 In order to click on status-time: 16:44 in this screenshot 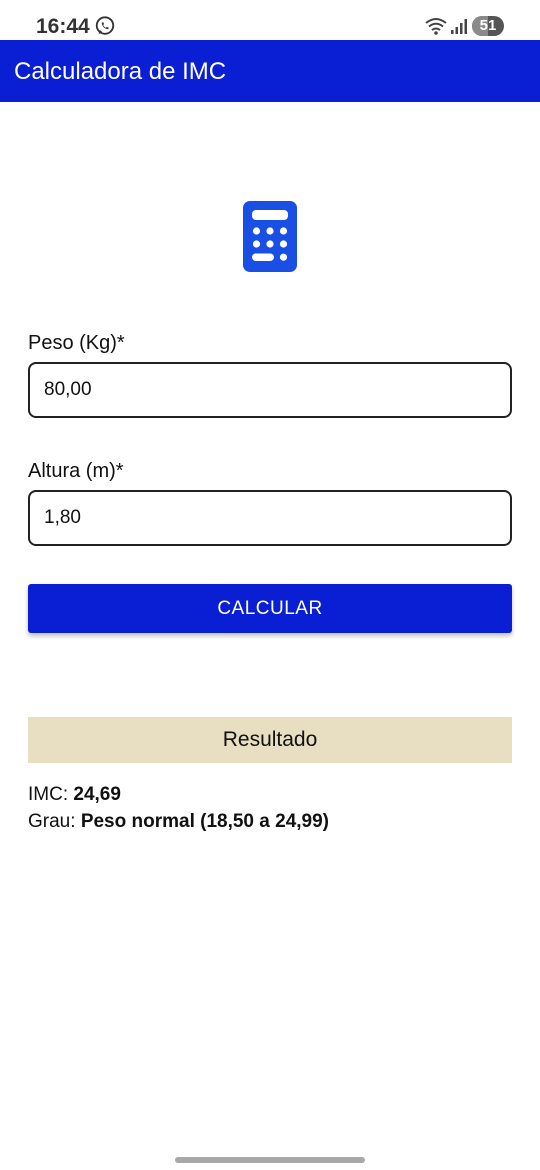, I will do `click(63, 26)`.